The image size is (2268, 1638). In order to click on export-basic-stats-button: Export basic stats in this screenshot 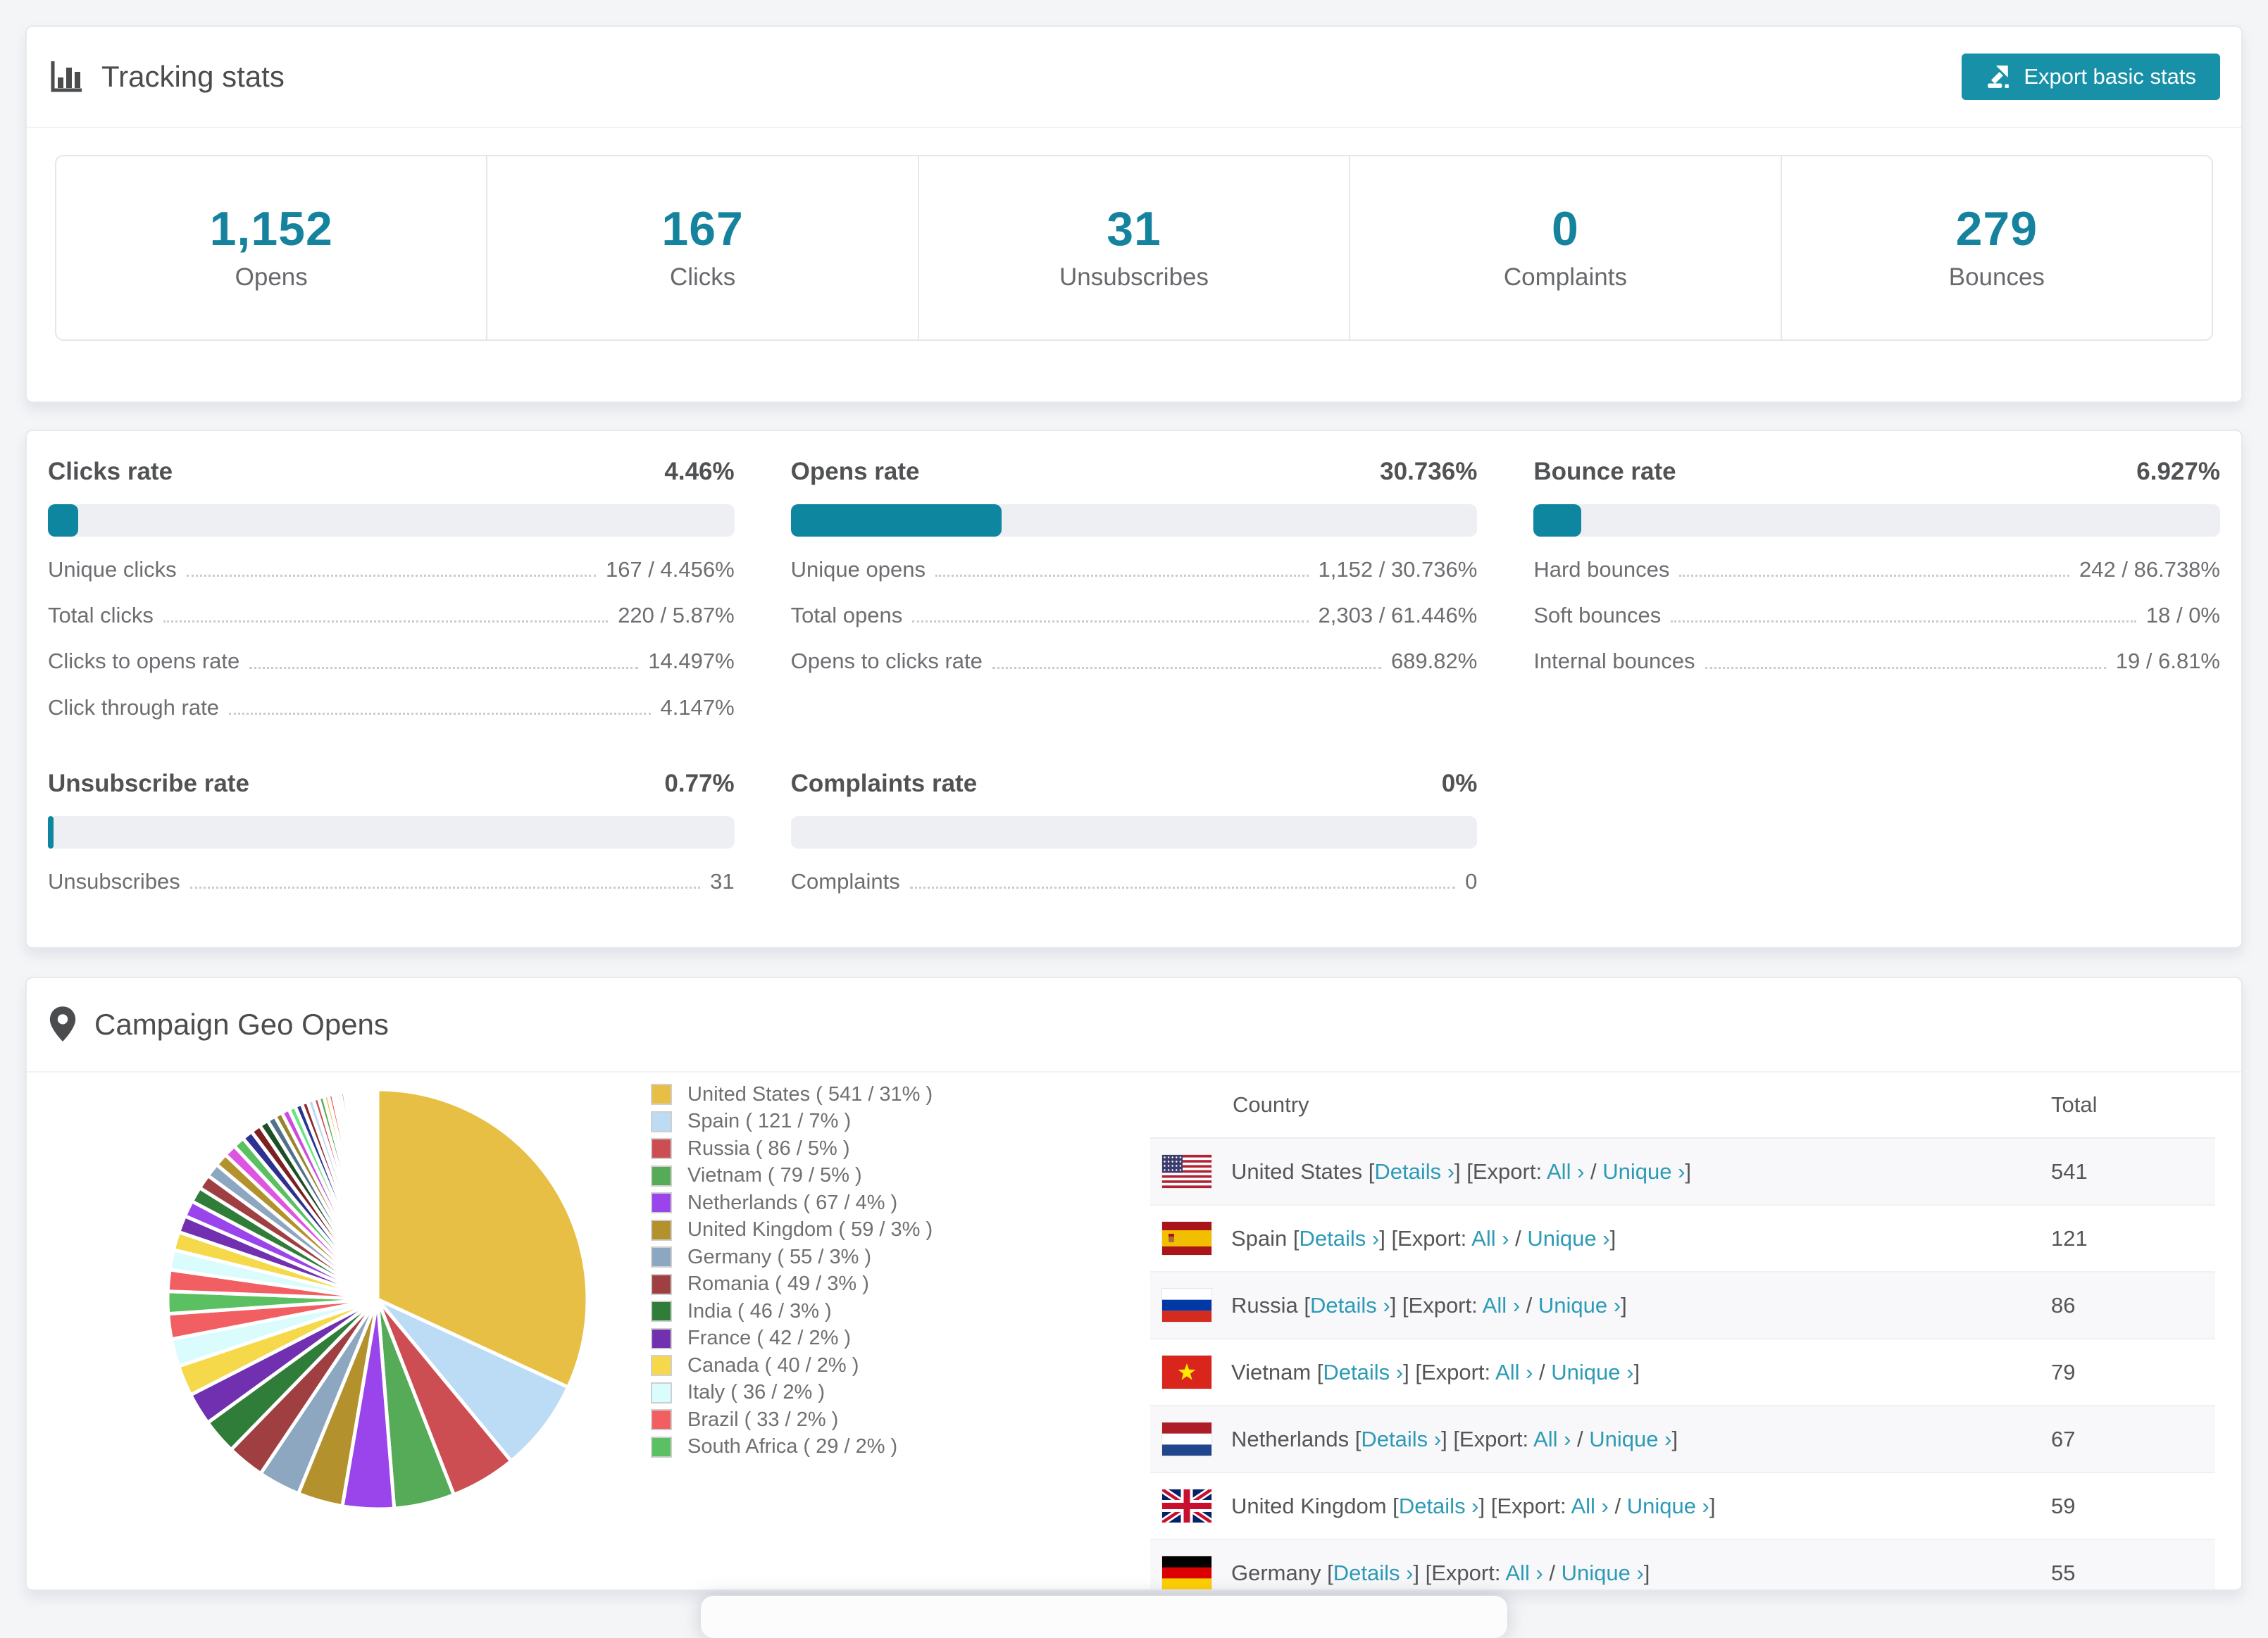, I will do `click(2091, 77)`.